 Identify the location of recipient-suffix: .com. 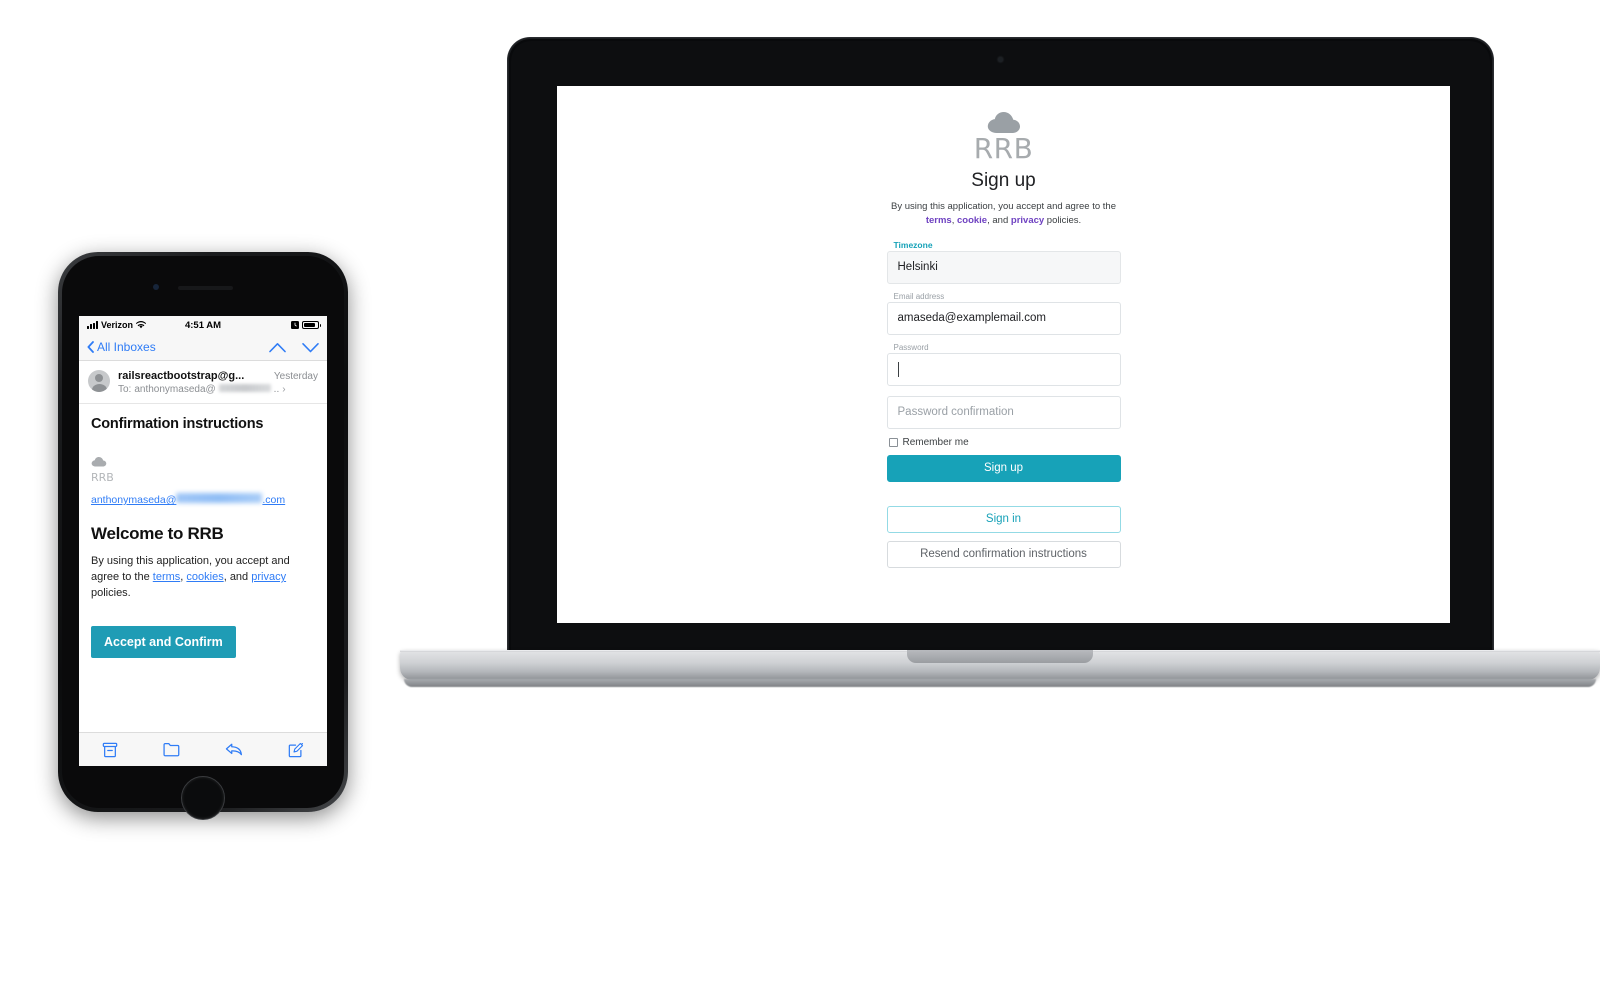
(274, 500).